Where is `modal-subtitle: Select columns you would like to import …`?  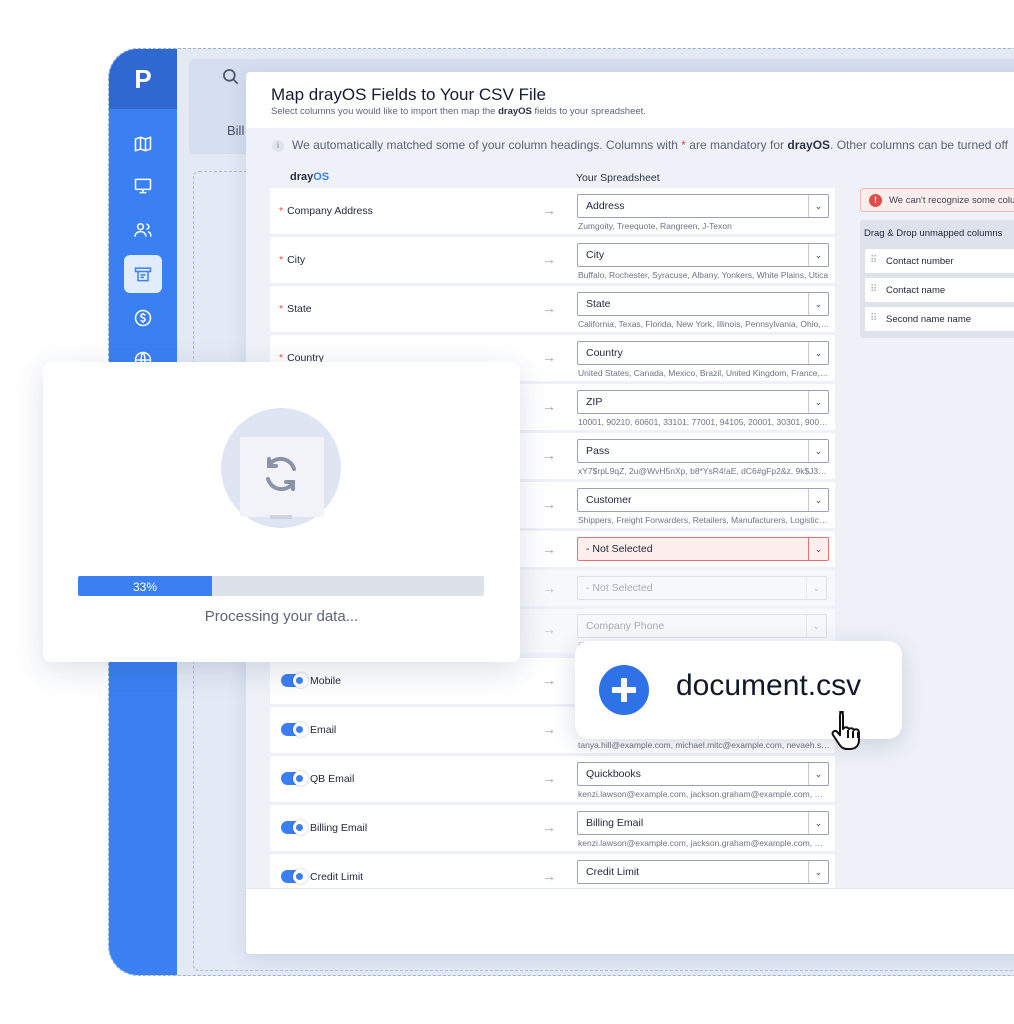
modal-subtitle: Select columns you would like to import … is located at coordinates (458, 111).